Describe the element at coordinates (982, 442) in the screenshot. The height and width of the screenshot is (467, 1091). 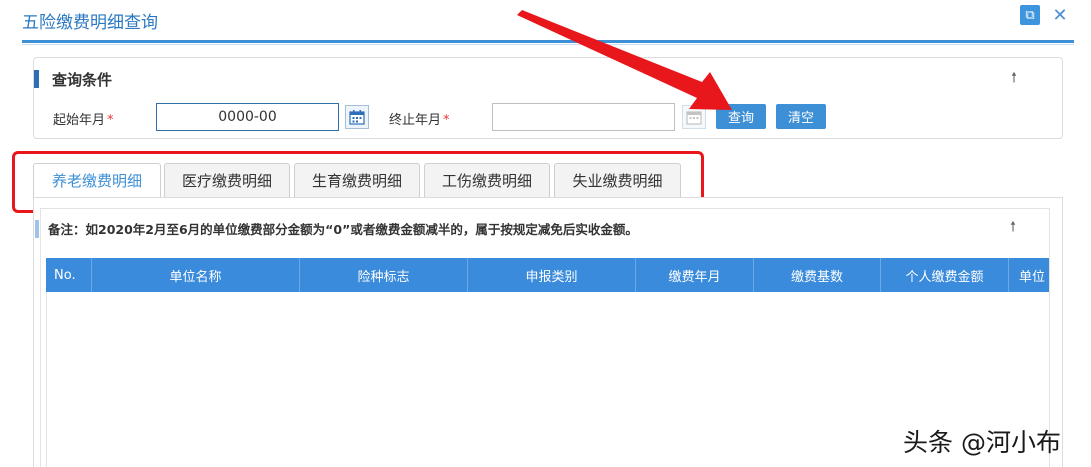
I see `watermark: 头条 @河小布` at that location.